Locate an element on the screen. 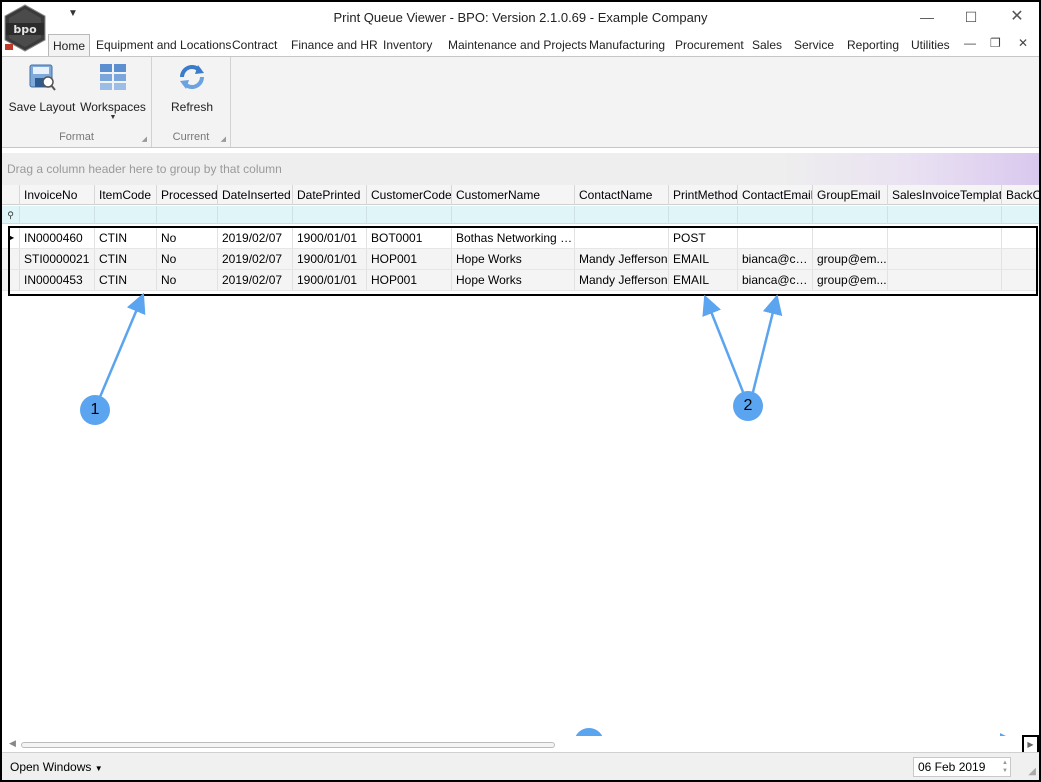  bpo-logo-icon: bpo is located at coordinates (25, 28).